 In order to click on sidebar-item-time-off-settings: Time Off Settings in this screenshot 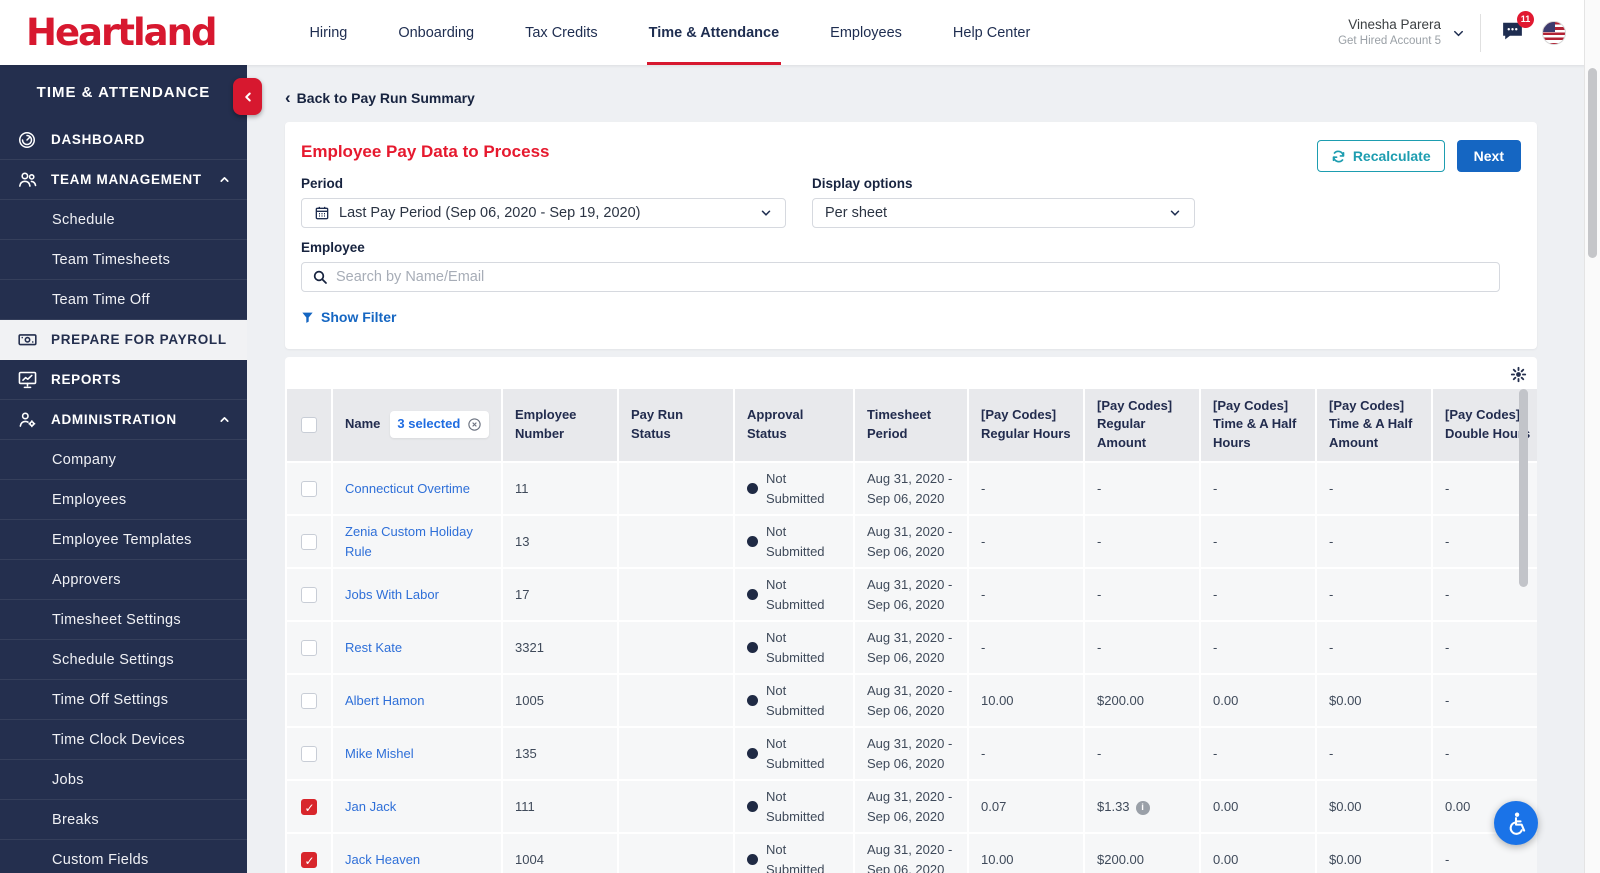, I will do `click(123, 700)`.